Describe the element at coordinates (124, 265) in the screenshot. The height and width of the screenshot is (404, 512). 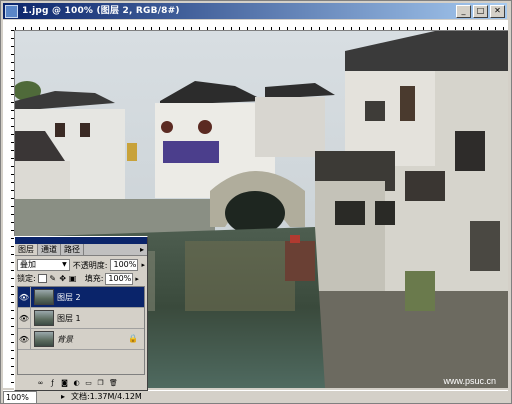
I see `opacity-input: 100%` at that location.